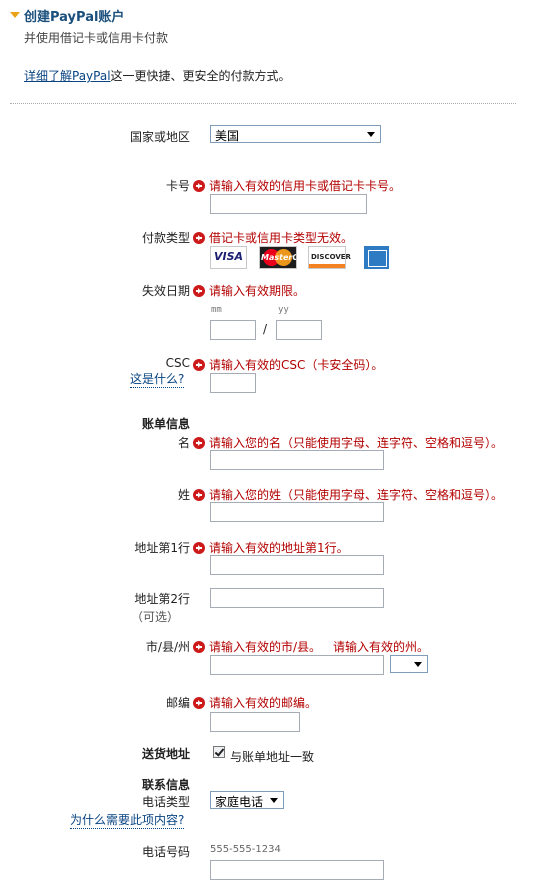 Image resolution: width=535 pixels, height=893 pixels. I want to click on shipping-label: 送货地址, so click(165, 754).